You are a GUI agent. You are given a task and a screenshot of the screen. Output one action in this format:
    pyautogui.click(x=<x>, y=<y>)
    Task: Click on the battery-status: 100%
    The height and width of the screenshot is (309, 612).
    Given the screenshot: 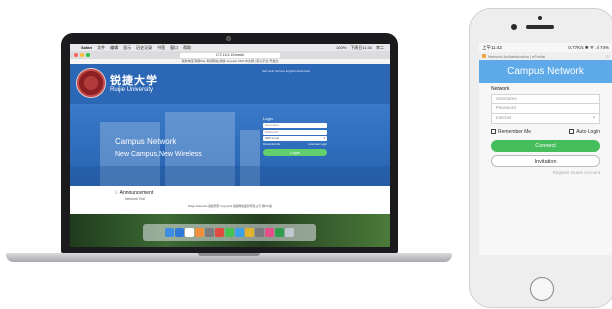 What is the action you would take?
    pyautogui.click(x=341, y=48)
    